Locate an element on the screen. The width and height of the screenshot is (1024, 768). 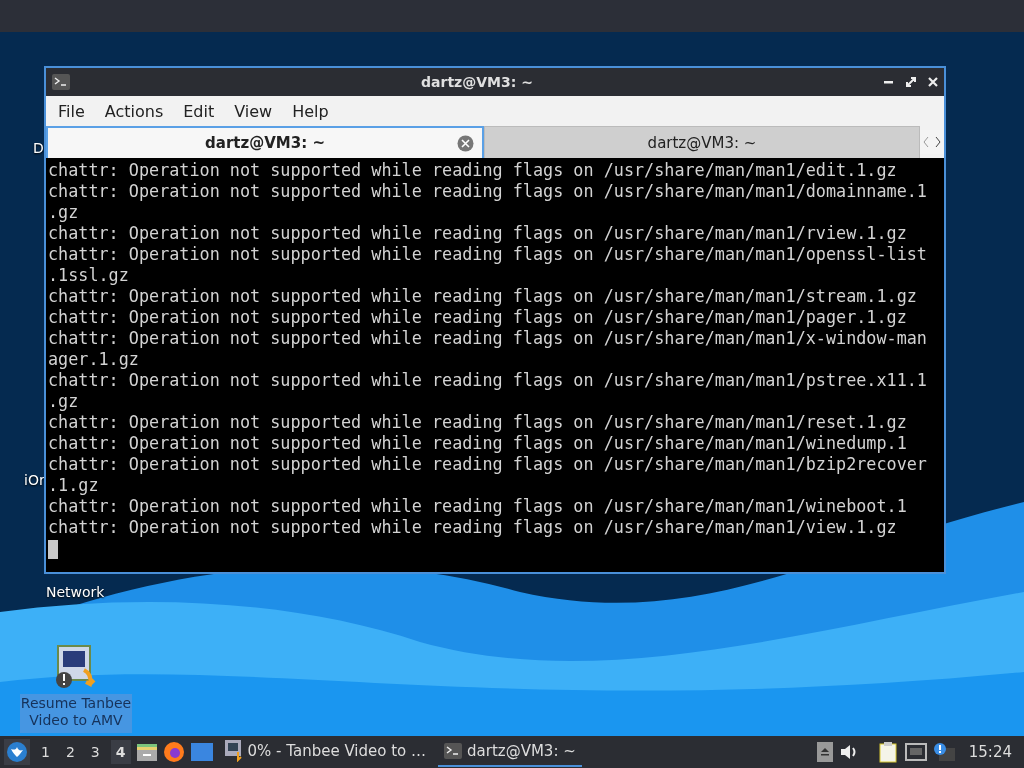
notification-icon is located at coordinates (943, 752).